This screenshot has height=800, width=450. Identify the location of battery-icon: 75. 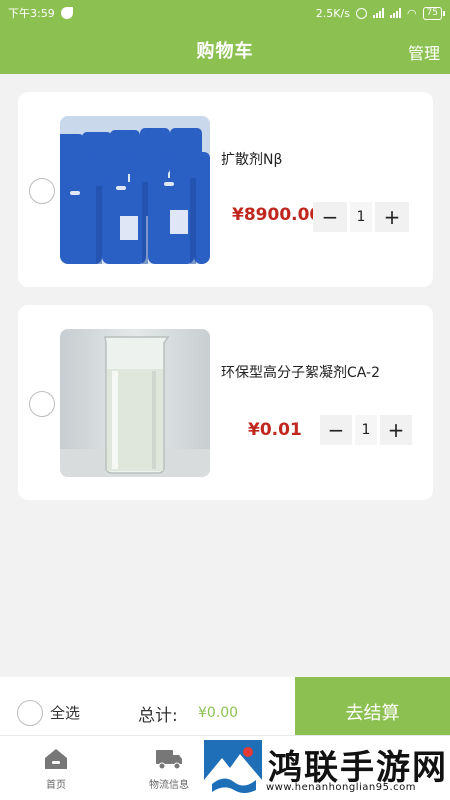
(434, 13).